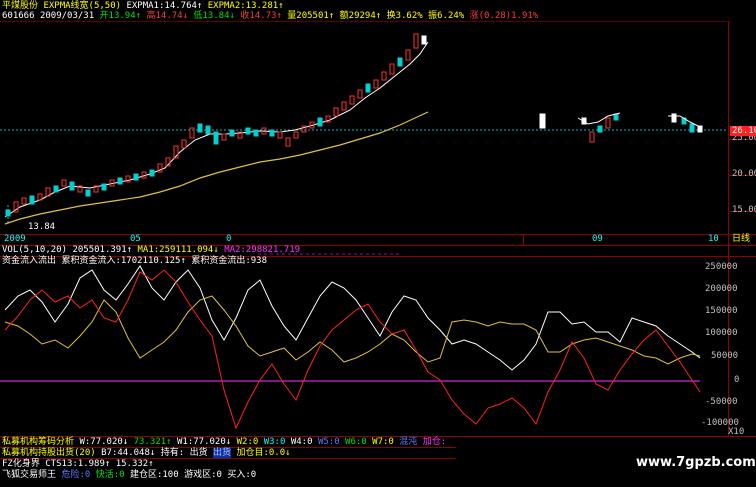  What do you see at coordinates (49, 453) in the screenshot?
I see `row2-name: 私募机构持股出货(20)` at bounding box center [49, 453].